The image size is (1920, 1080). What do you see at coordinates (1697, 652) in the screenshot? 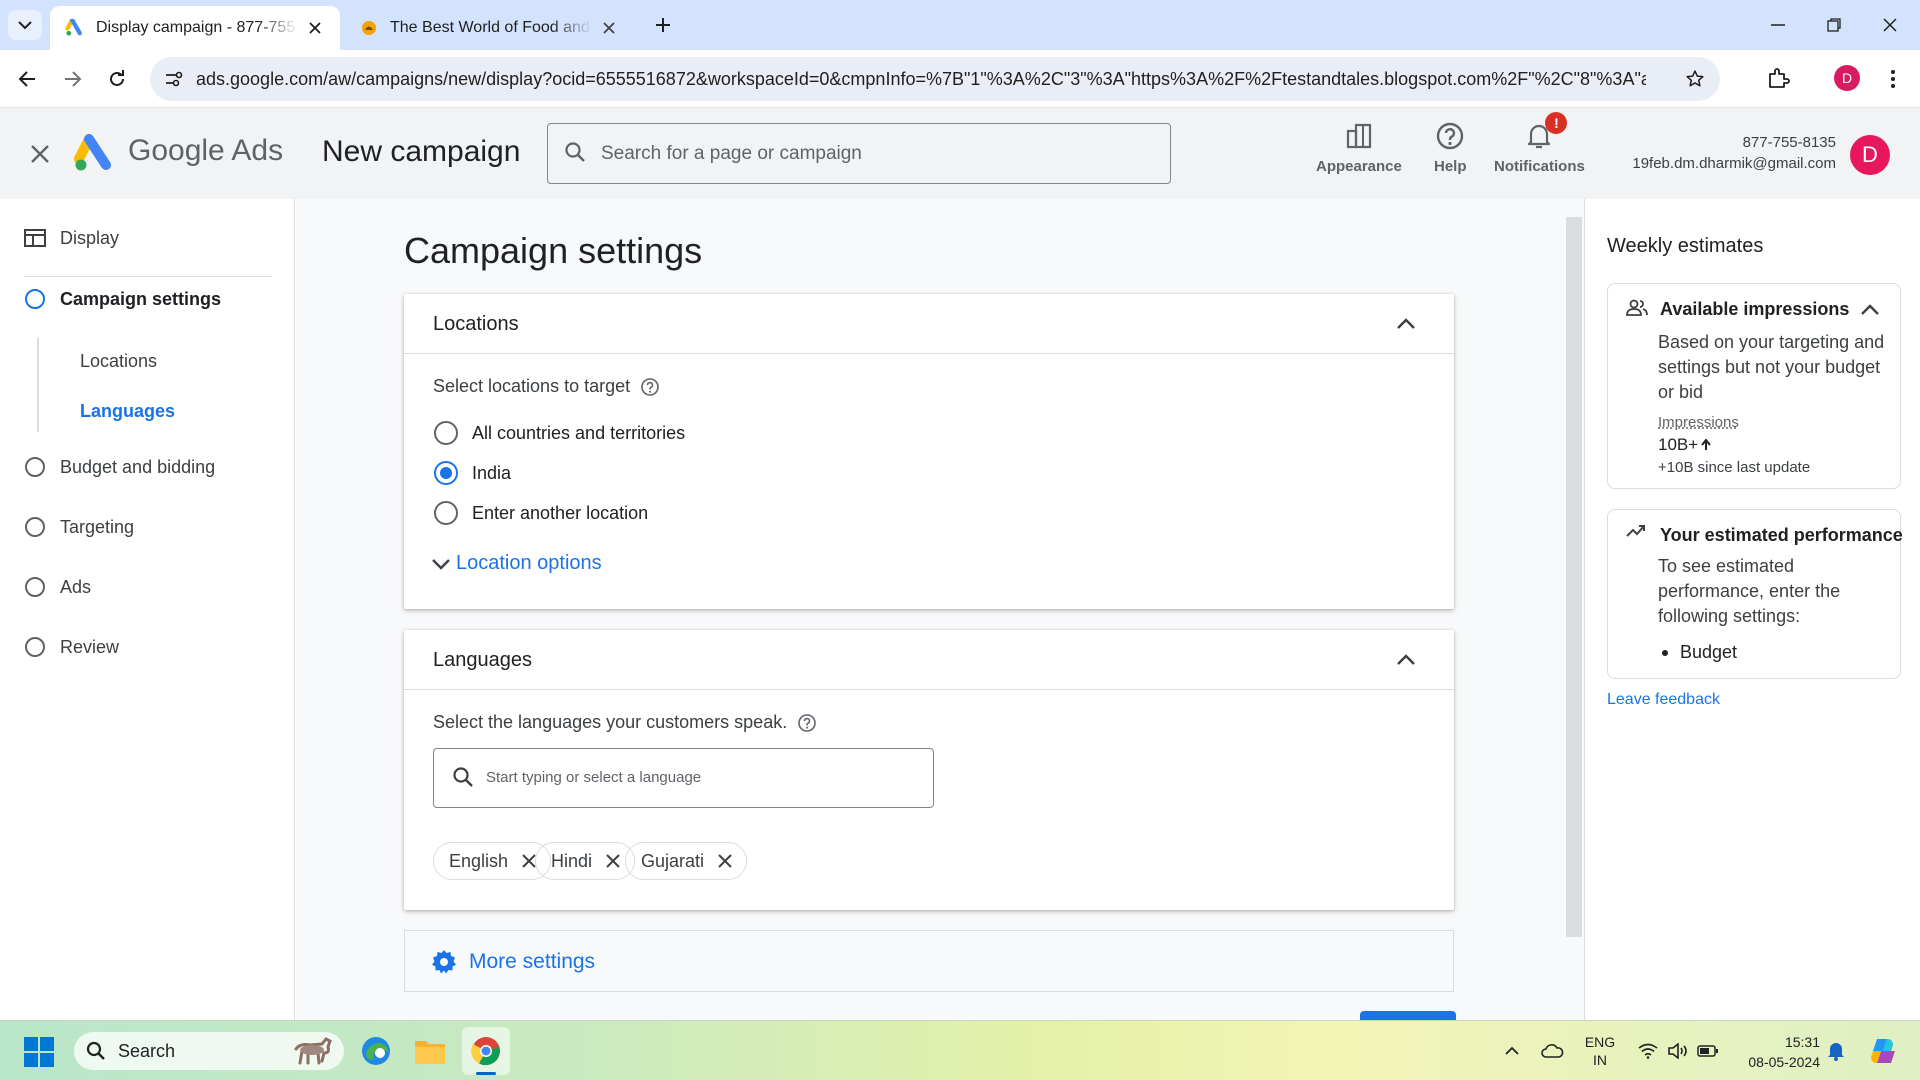
I see `performance-bullet: Budget` at bounding box center [1697, 652].